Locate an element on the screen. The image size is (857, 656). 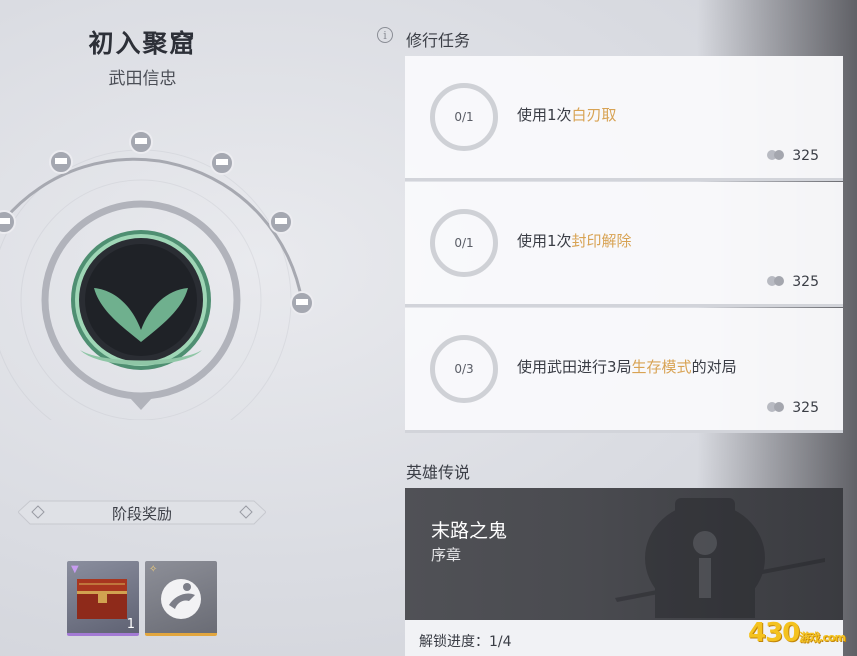
rank-title: 初入聚窟 is located at coordinates (142, 43).